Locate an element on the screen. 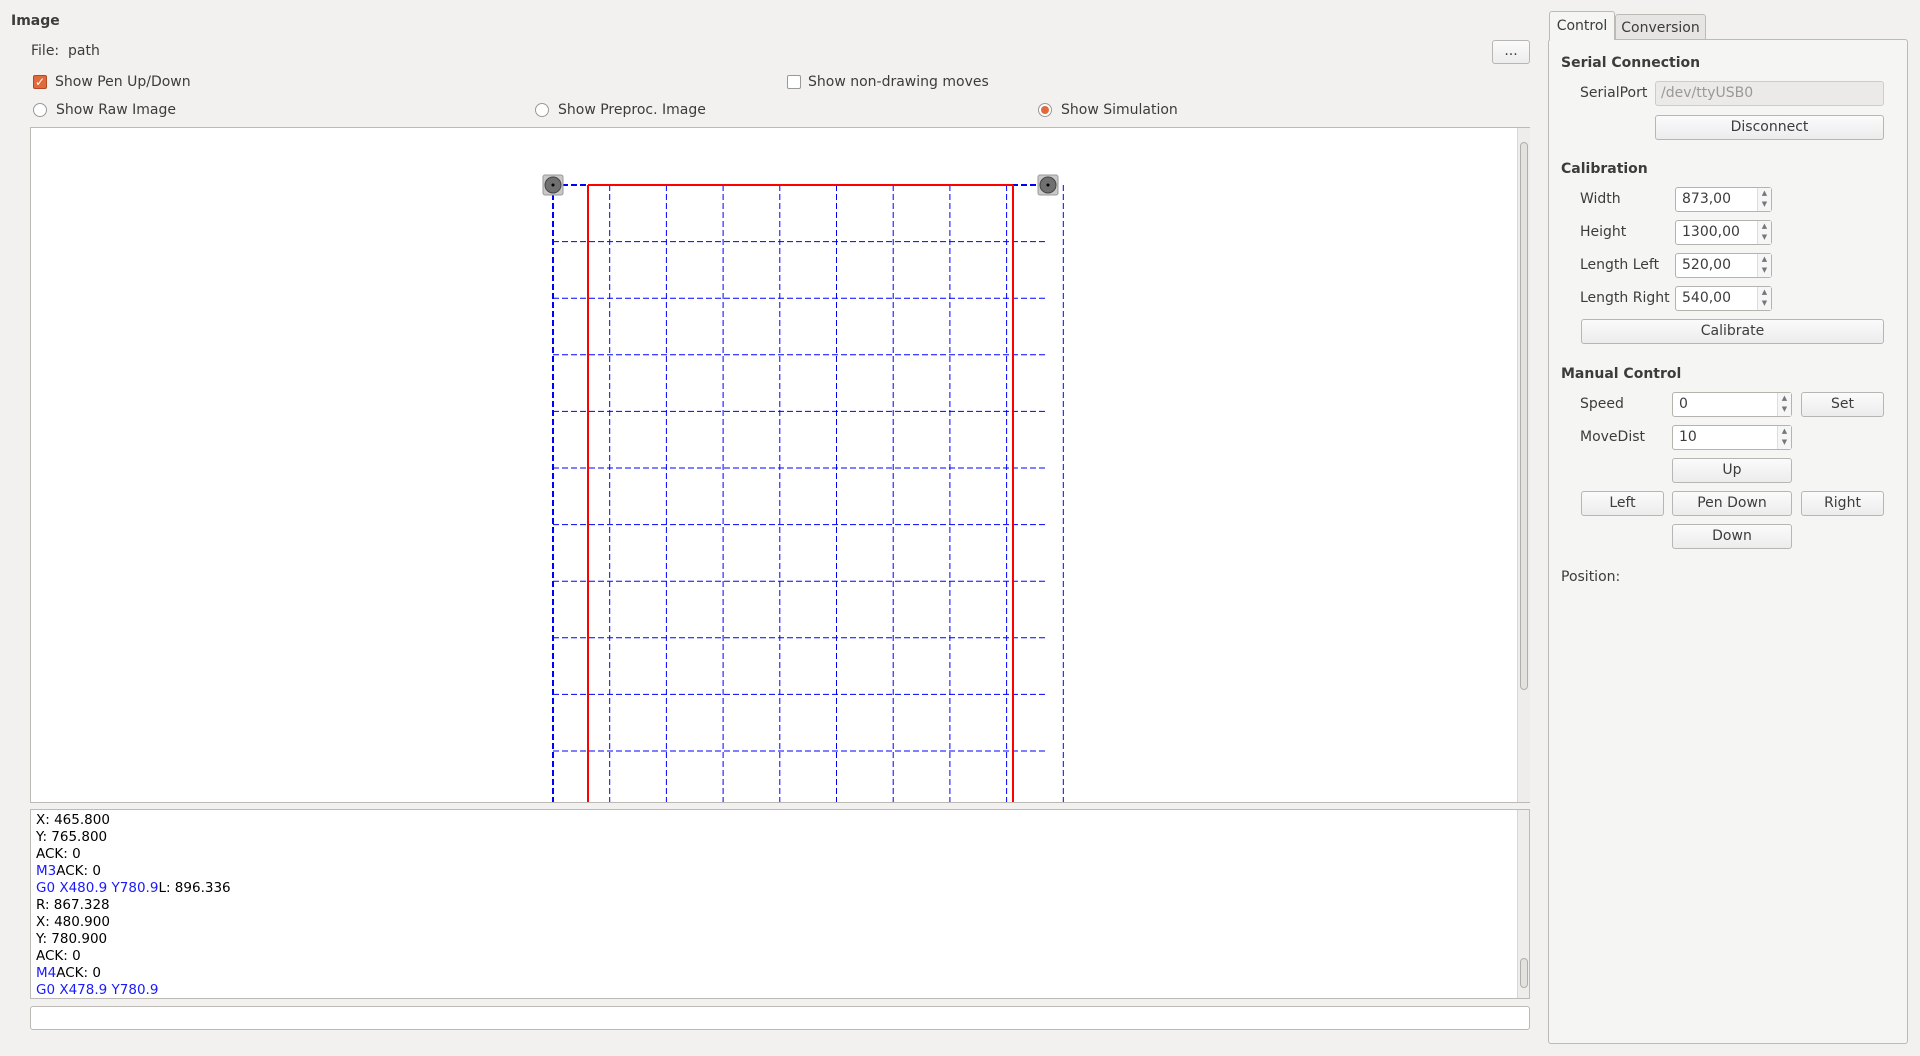 This screenshot has height=1056, width=1920. log-command: M3 is located at coordinates (46, 871).